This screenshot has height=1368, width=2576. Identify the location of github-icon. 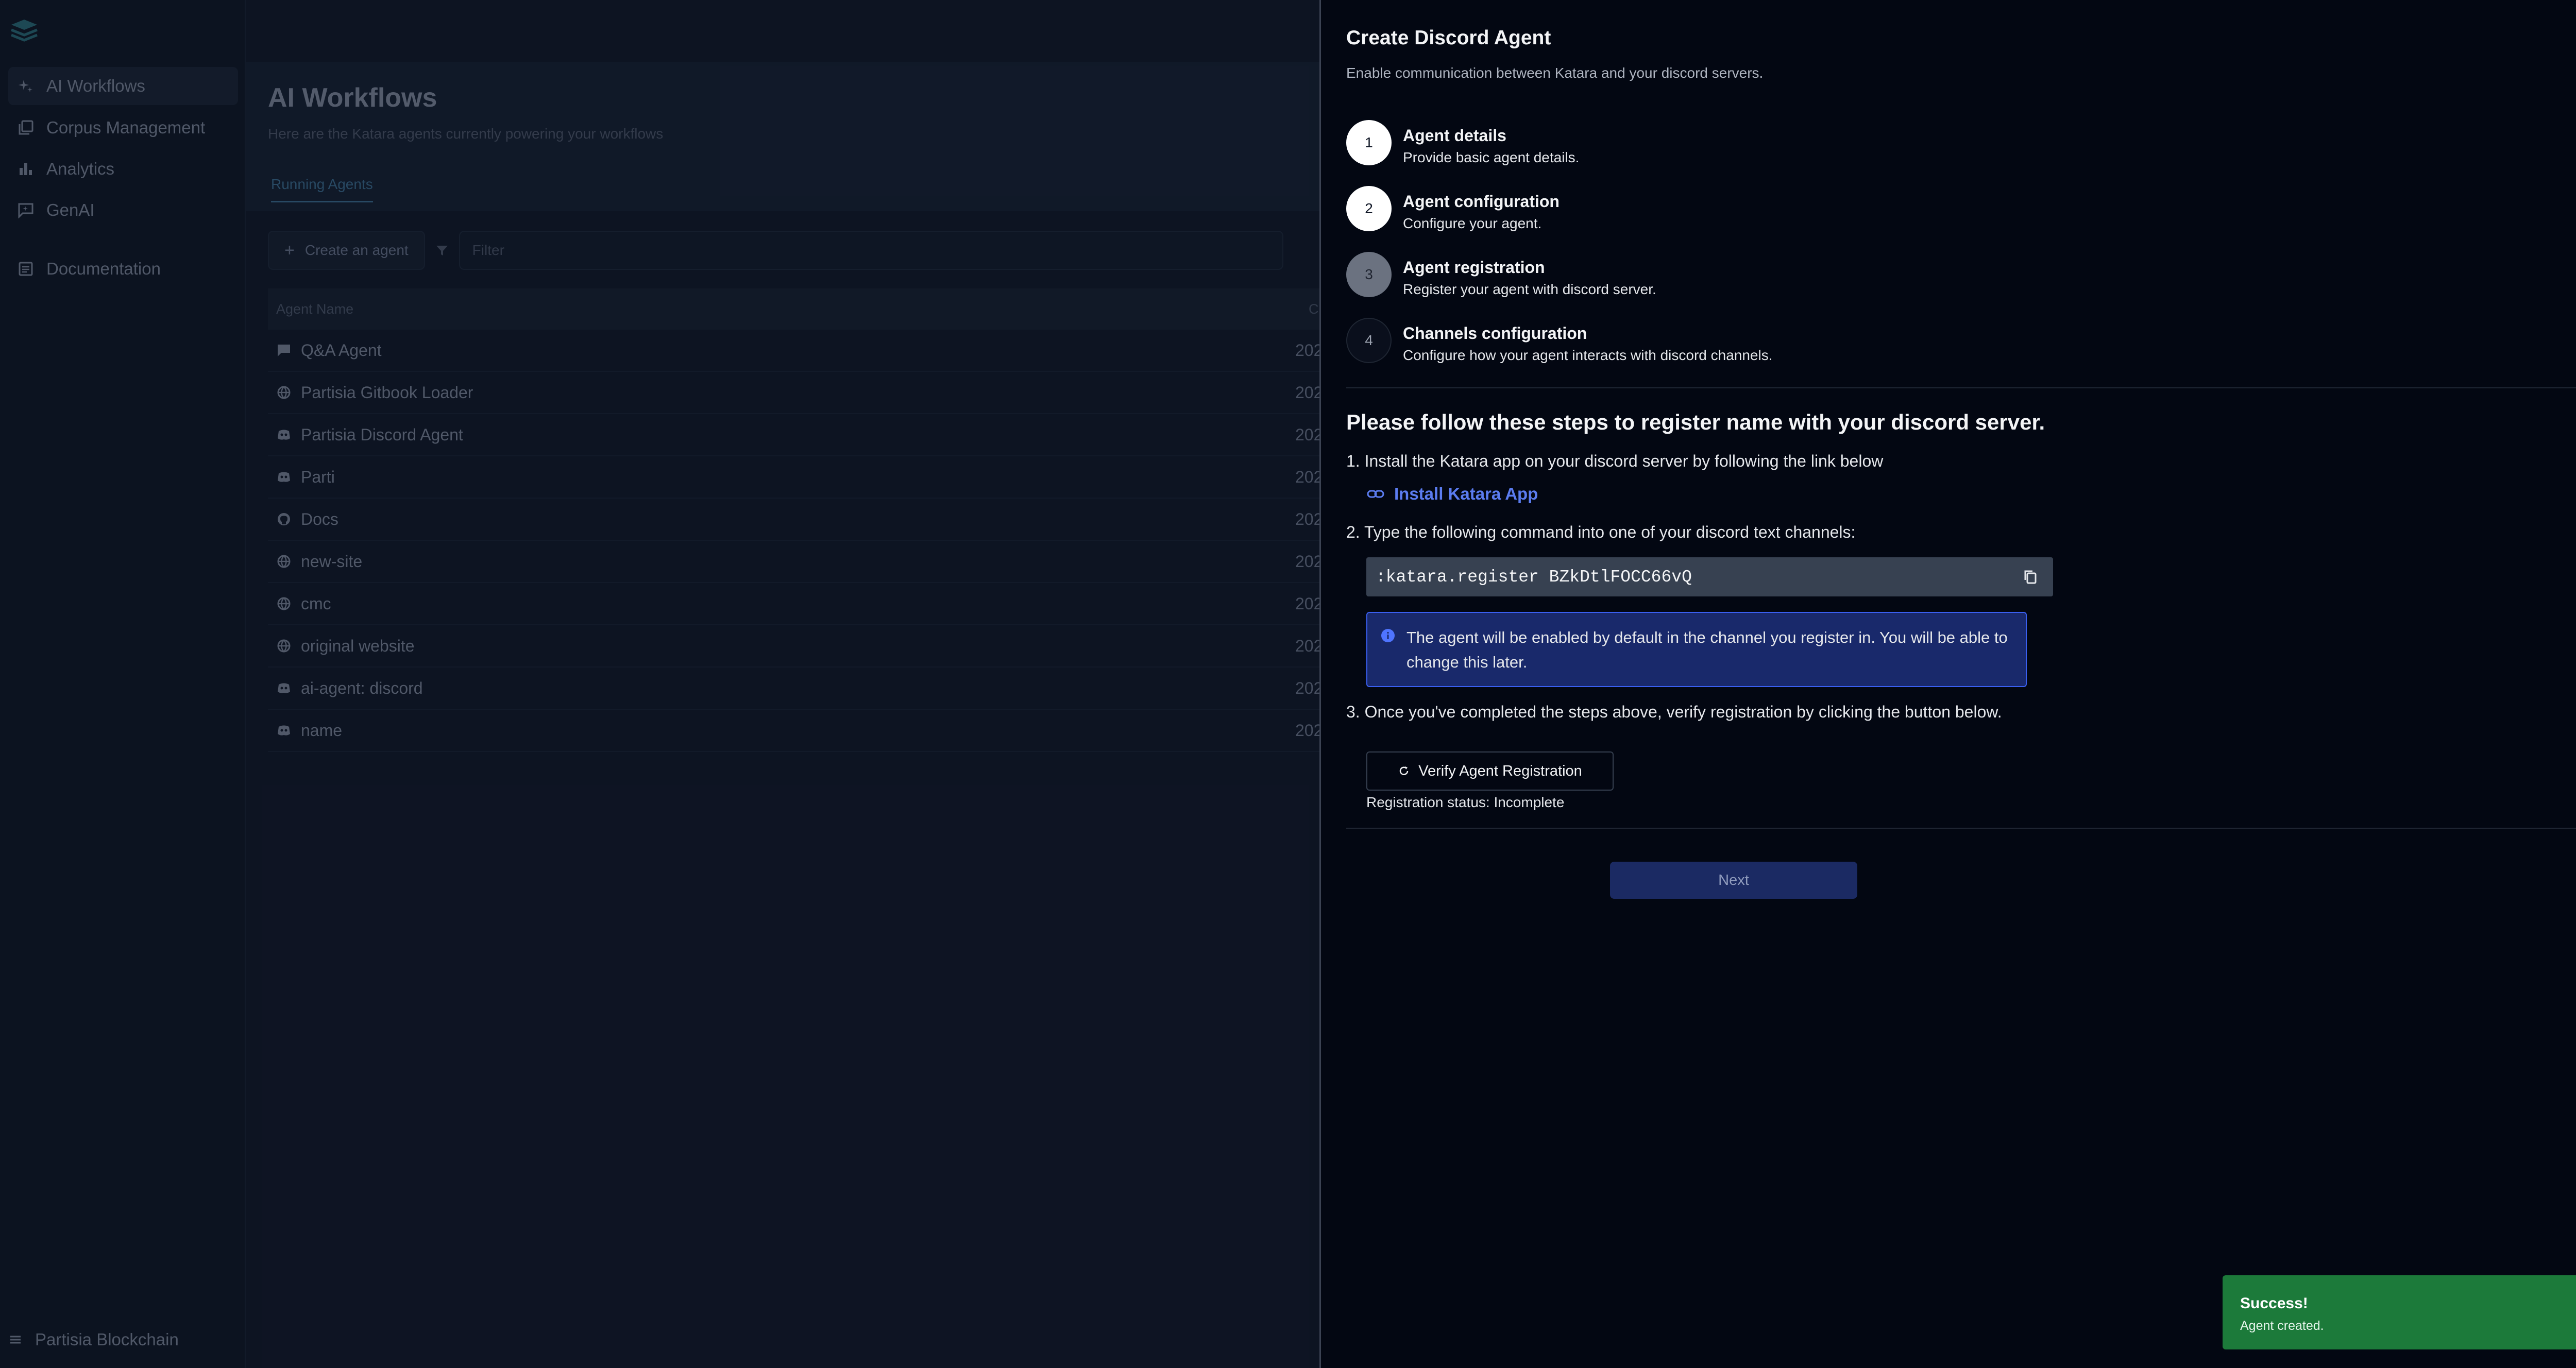
(284, 519).